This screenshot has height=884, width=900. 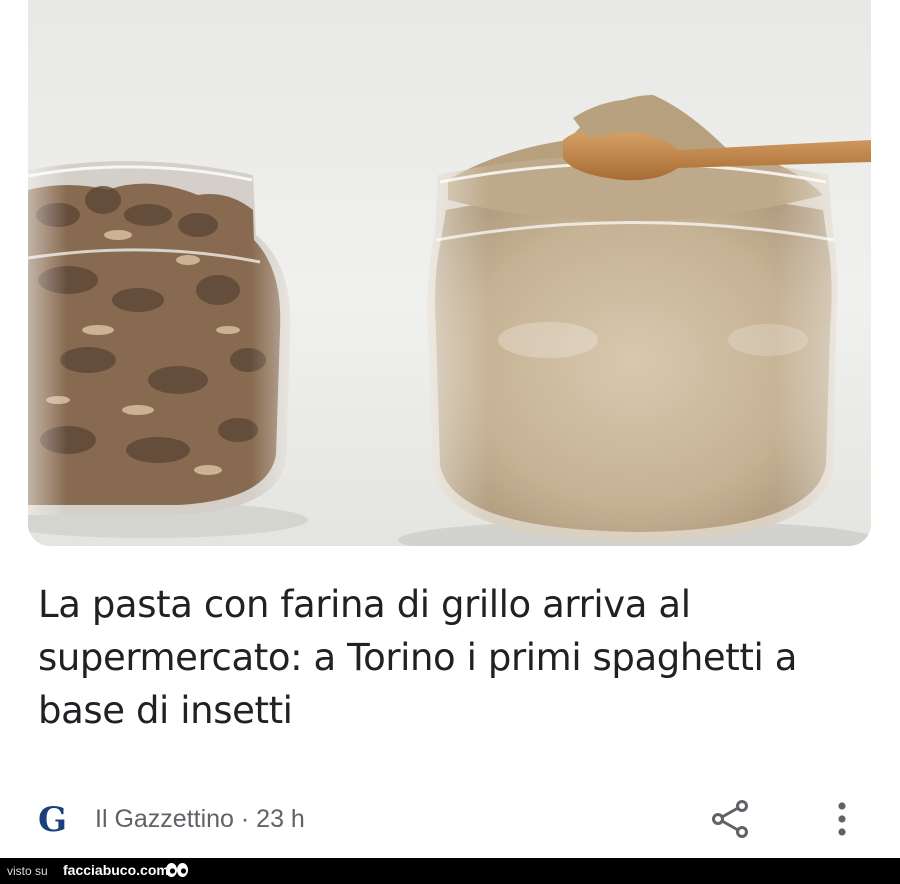 I want to click on more-options-button, so click(x=842, y=819).